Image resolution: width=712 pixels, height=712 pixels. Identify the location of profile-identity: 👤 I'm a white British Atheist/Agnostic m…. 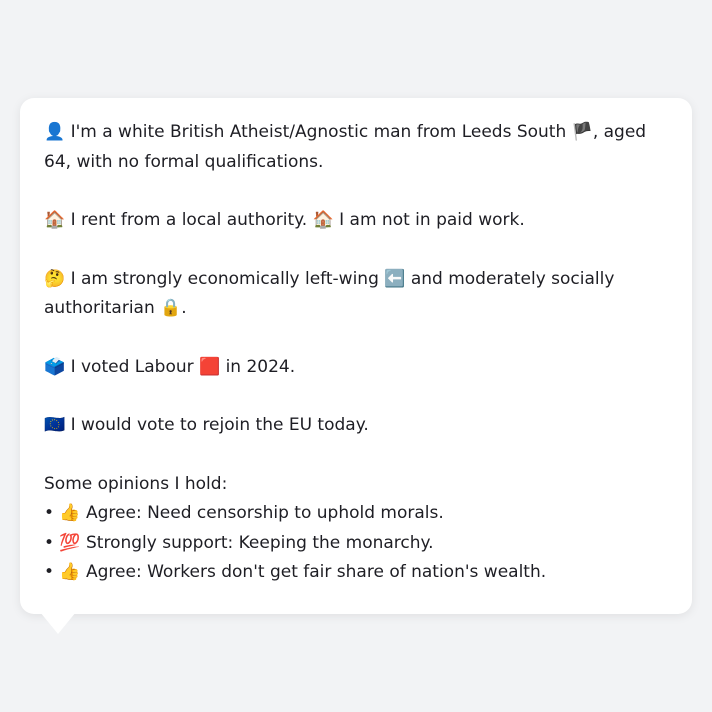
(356, 147).